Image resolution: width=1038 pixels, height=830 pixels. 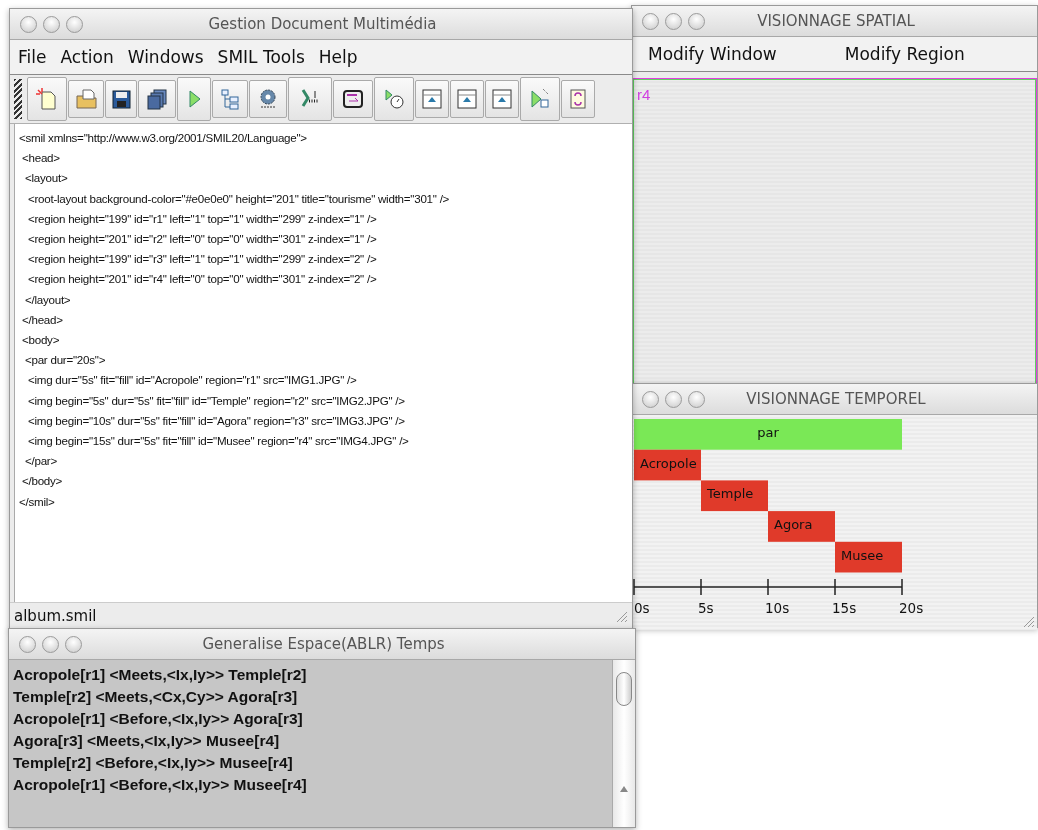 What do you see at coordinates (310, 741) in the screenshot?
I see `relation-item: Agora[r3] <Meets,<Ix,Iy>> Musee[r4]` at bounding box center [310, 741].